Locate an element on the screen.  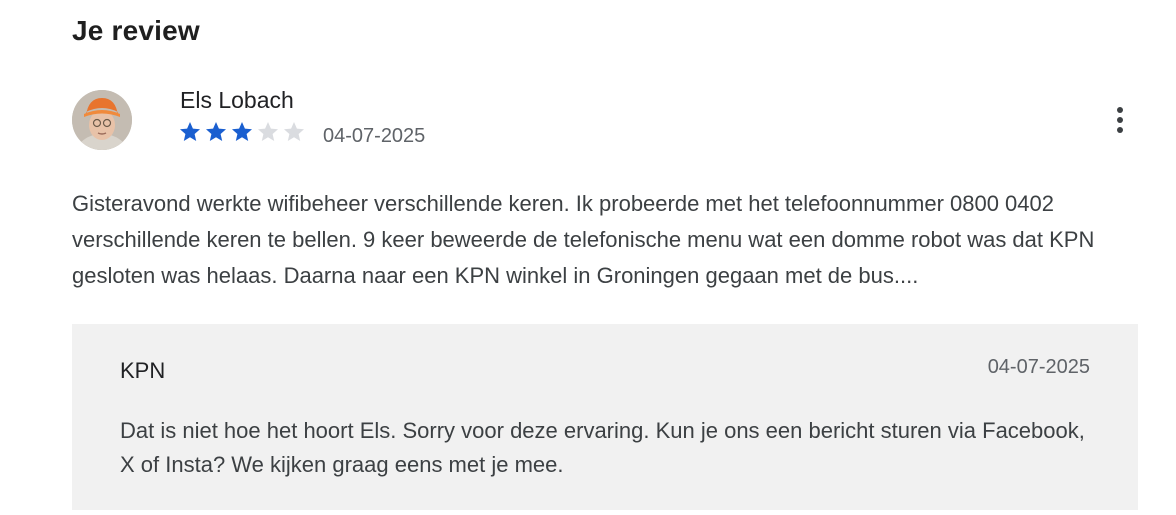
profile-photo-icon is located at coordinates (102, 120).